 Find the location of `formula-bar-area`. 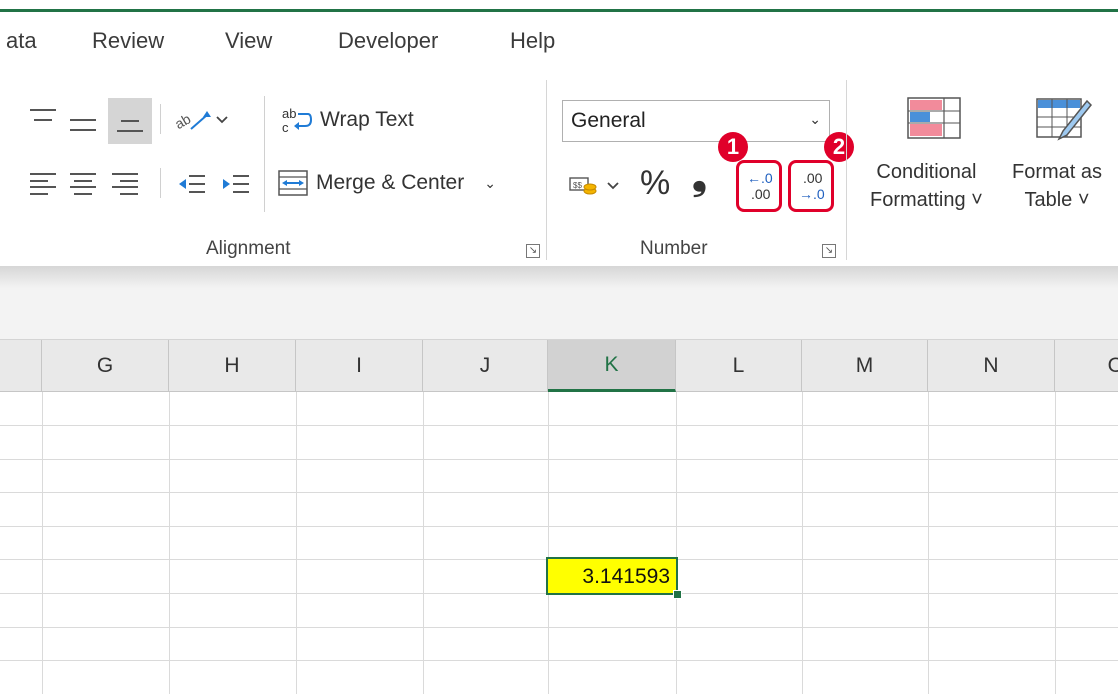

formula-bar-area is located at coordinates (559, 314).